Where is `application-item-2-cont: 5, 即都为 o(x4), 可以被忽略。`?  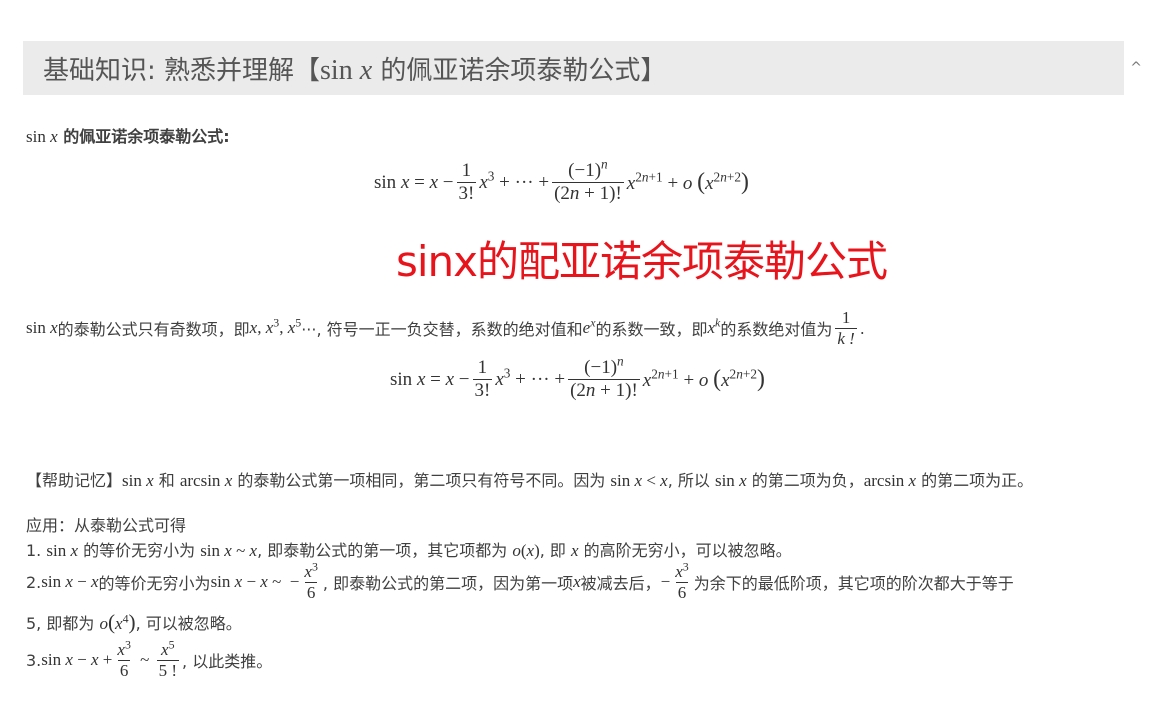
application-item-2-cont: 5, 即都为 o(x4), 可以被忽略。 is located at coordinates (134, 622).